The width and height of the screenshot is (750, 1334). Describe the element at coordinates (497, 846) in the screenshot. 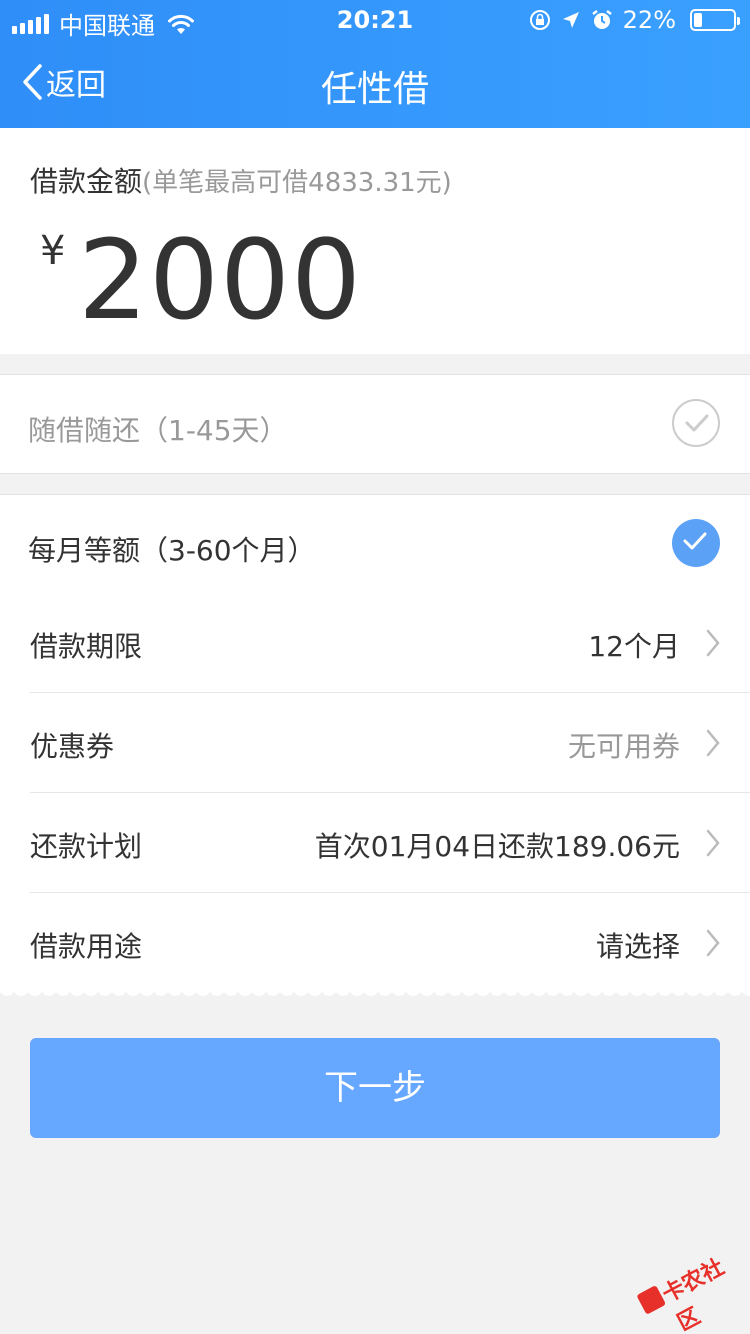

I see `row-value: 首次01月04日还款189.06元` at that location.